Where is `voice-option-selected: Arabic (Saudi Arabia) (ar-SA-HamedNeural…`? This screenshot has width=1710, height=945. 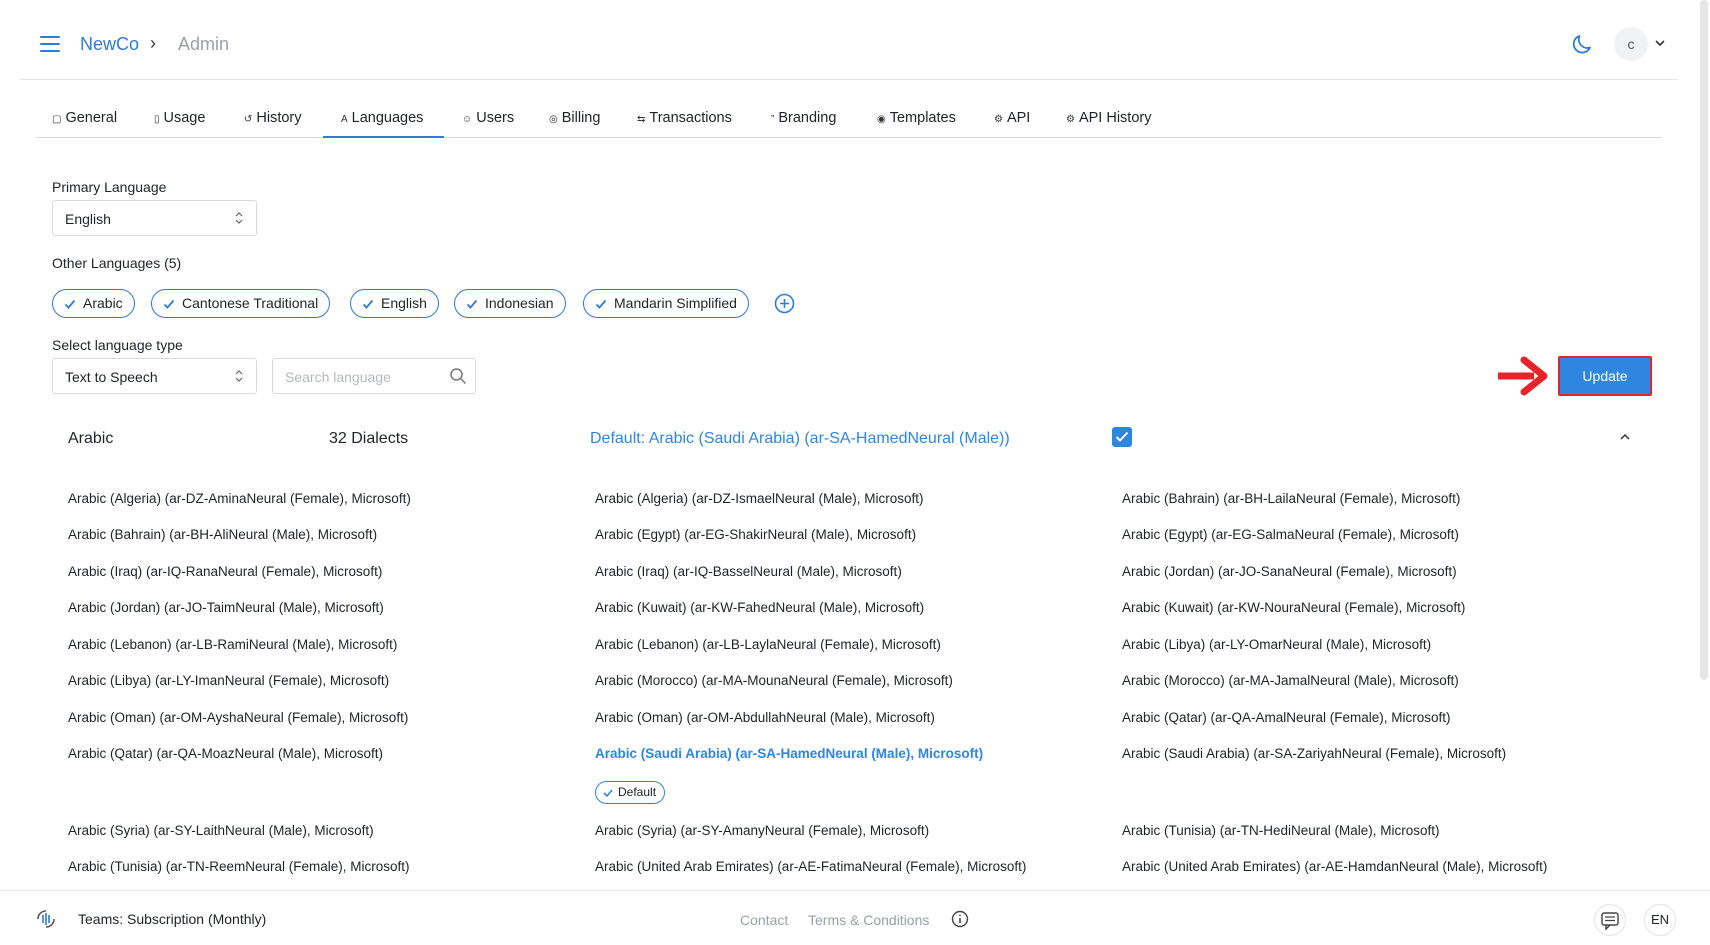
voice-option-selected: Arabic (Saudi Arabia) (ar-SA-HamedNeural… is located at coordinates (789, 753).